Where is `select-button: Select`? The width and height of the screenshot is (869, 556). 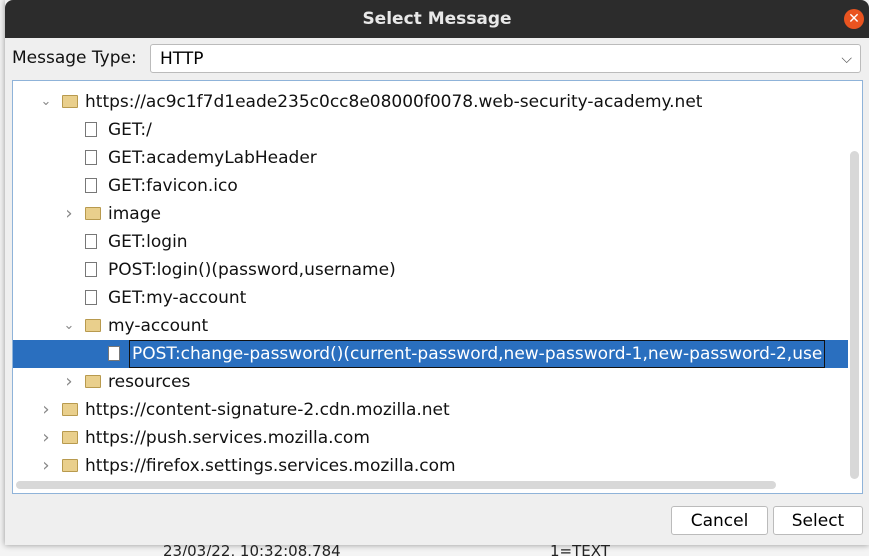 select-button: Select is located at coordinates (818, 520).